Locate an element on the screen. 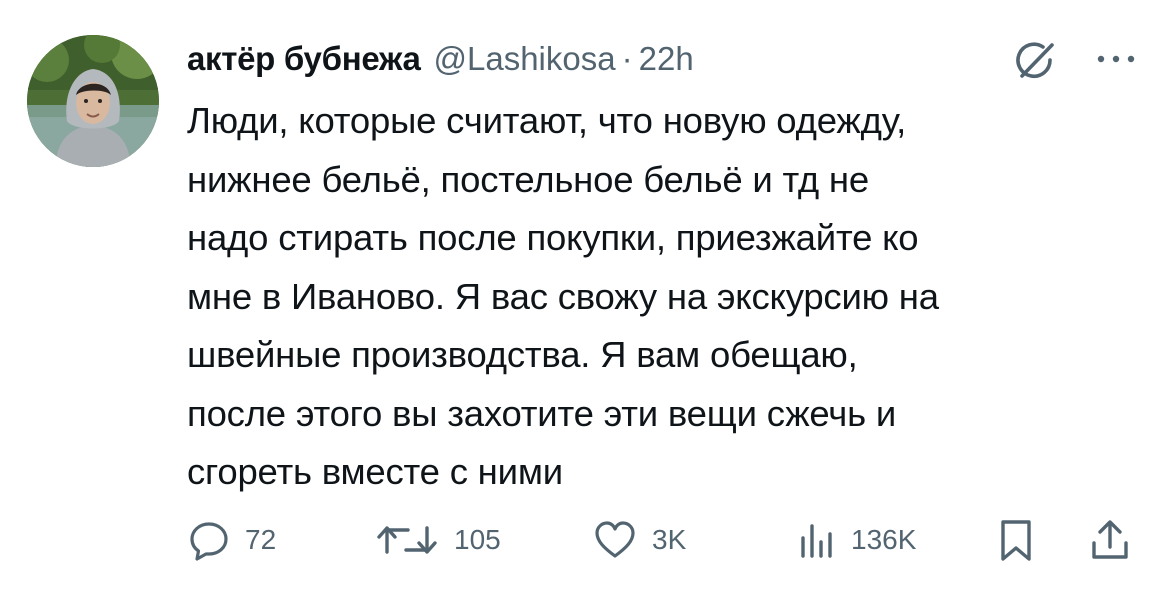 The height and width of the screenshot is (591, 1170). tweet-timestamp: 22h is located at coordinates (666, 59).